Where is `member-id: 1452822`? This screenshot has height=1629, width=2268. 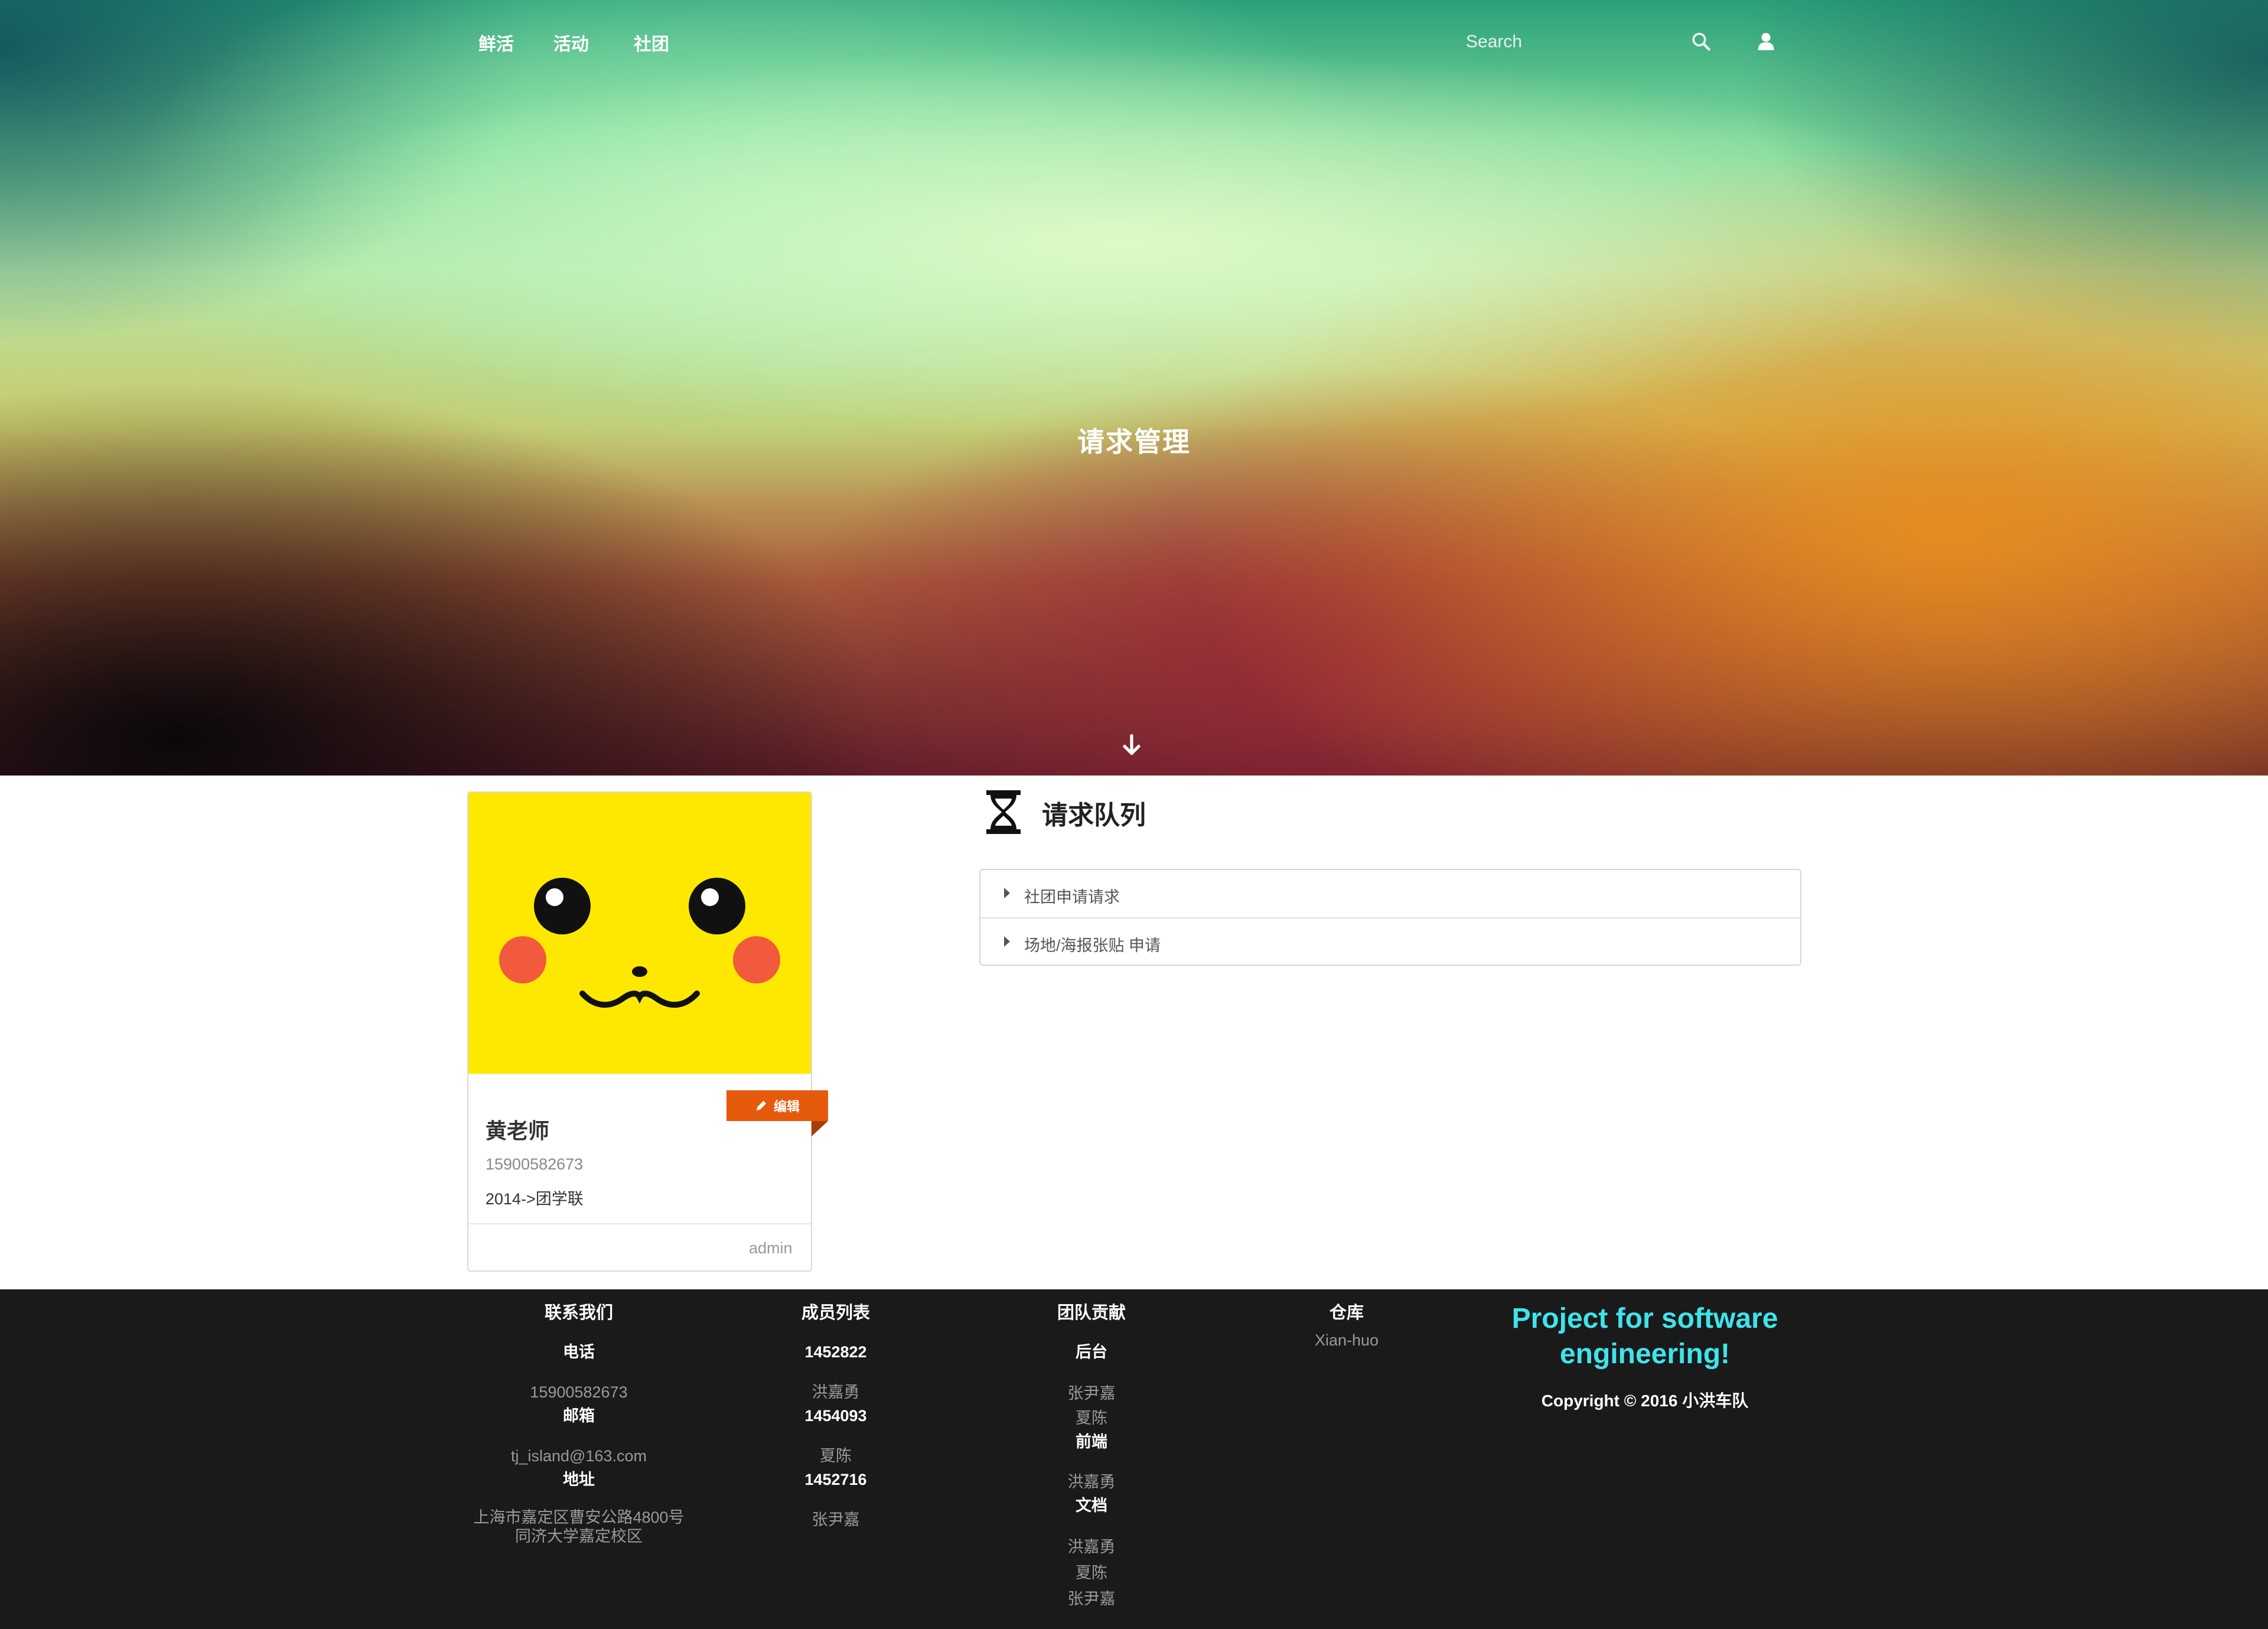
member-id: 1452822 is located at coordinates (835, 1352).